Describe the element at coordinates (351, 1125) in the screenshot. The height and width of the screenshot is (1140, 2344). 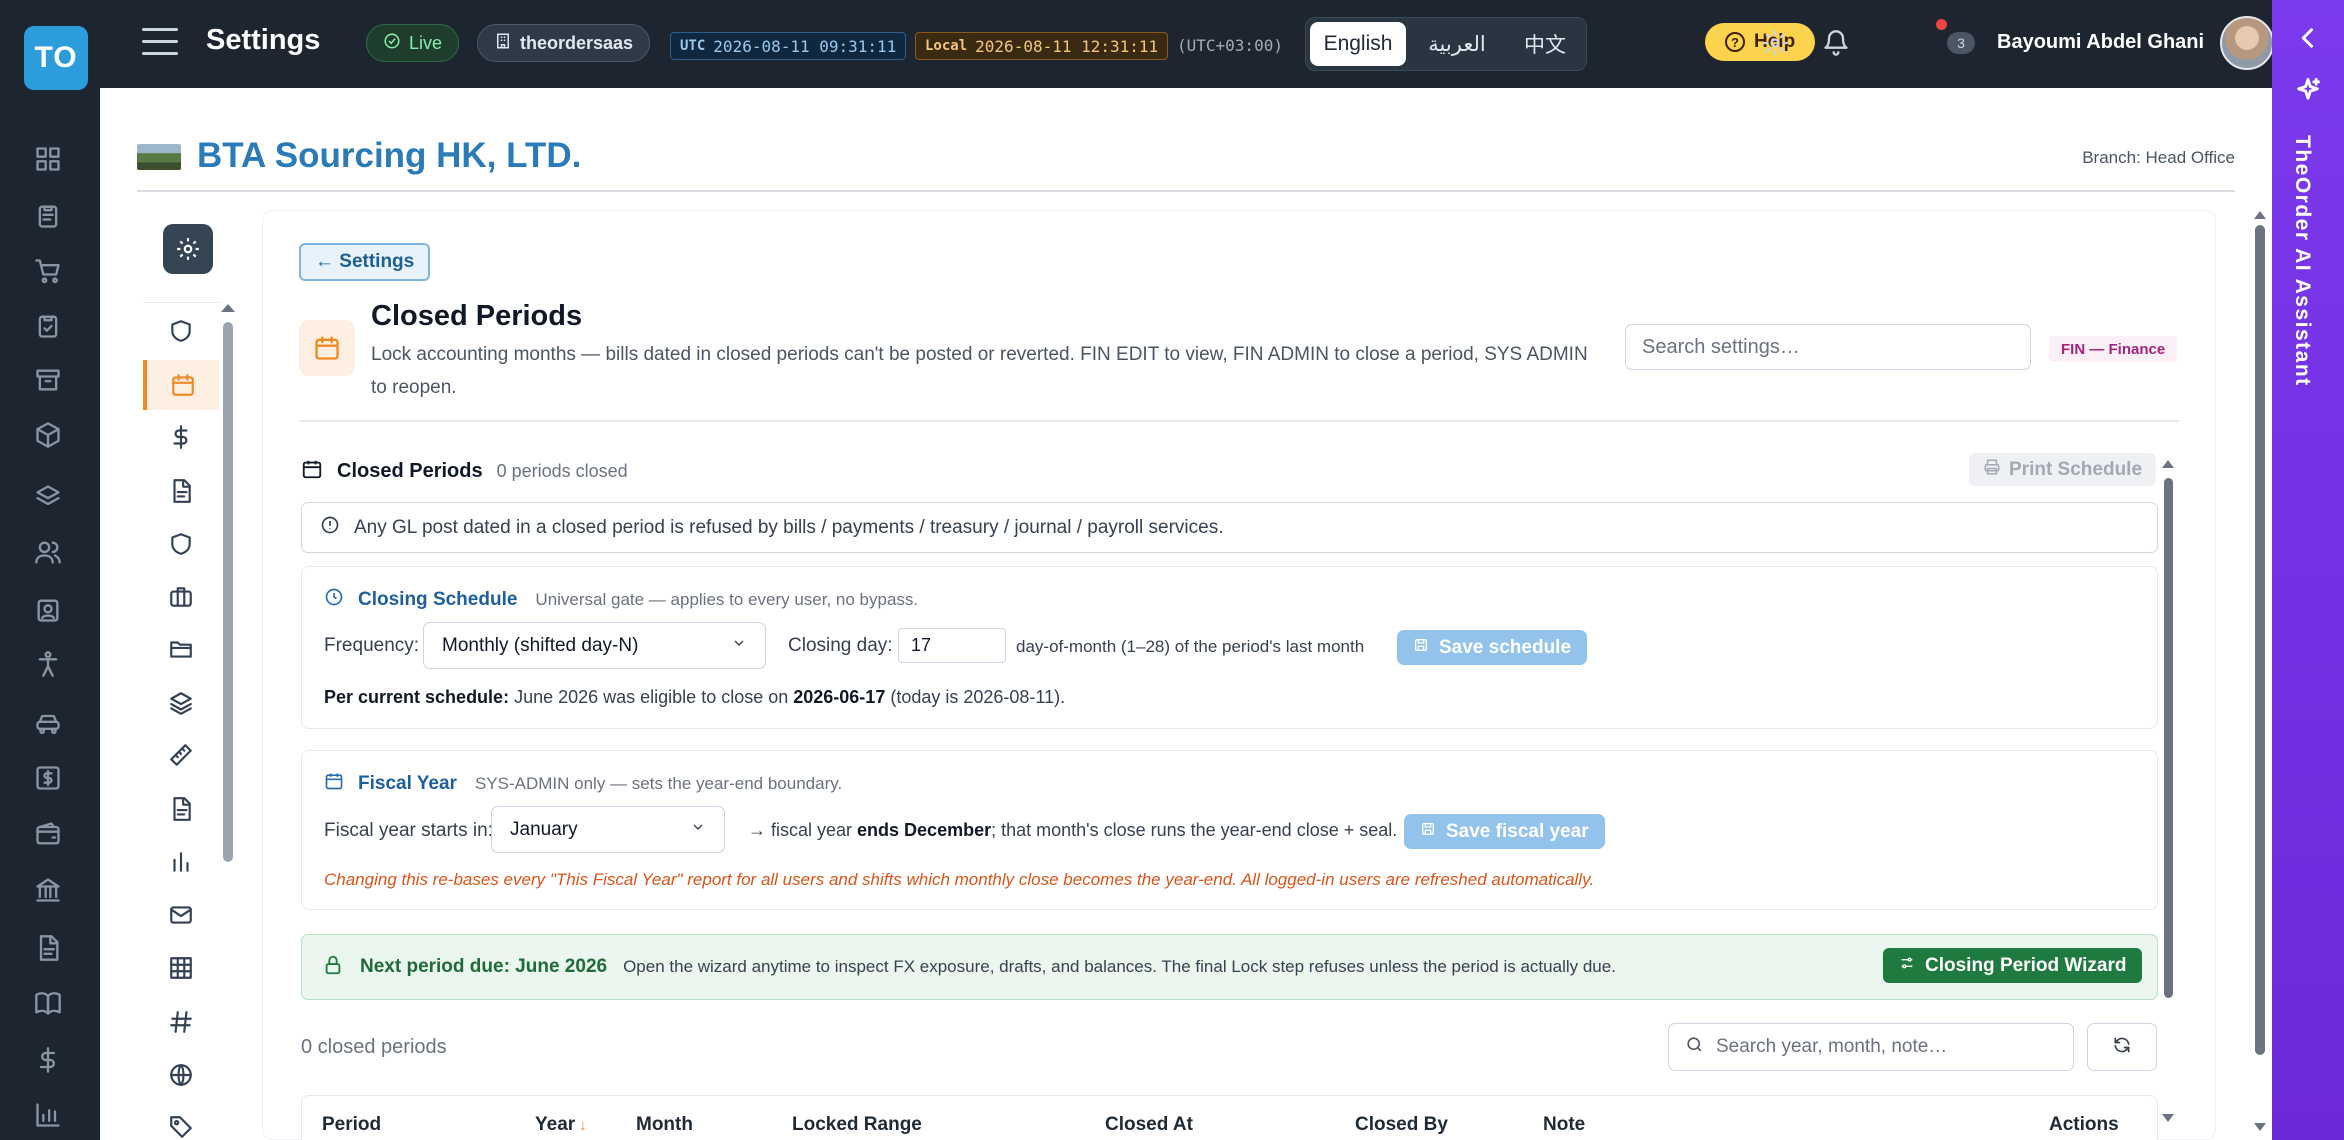
I see `column-period: Period` at that location.